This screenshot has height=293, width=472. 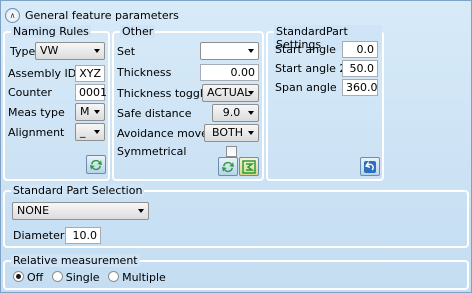 I want to click on relative-measurement-group: Relative measurement Off Single Multiple, so click(x=236, y=272).